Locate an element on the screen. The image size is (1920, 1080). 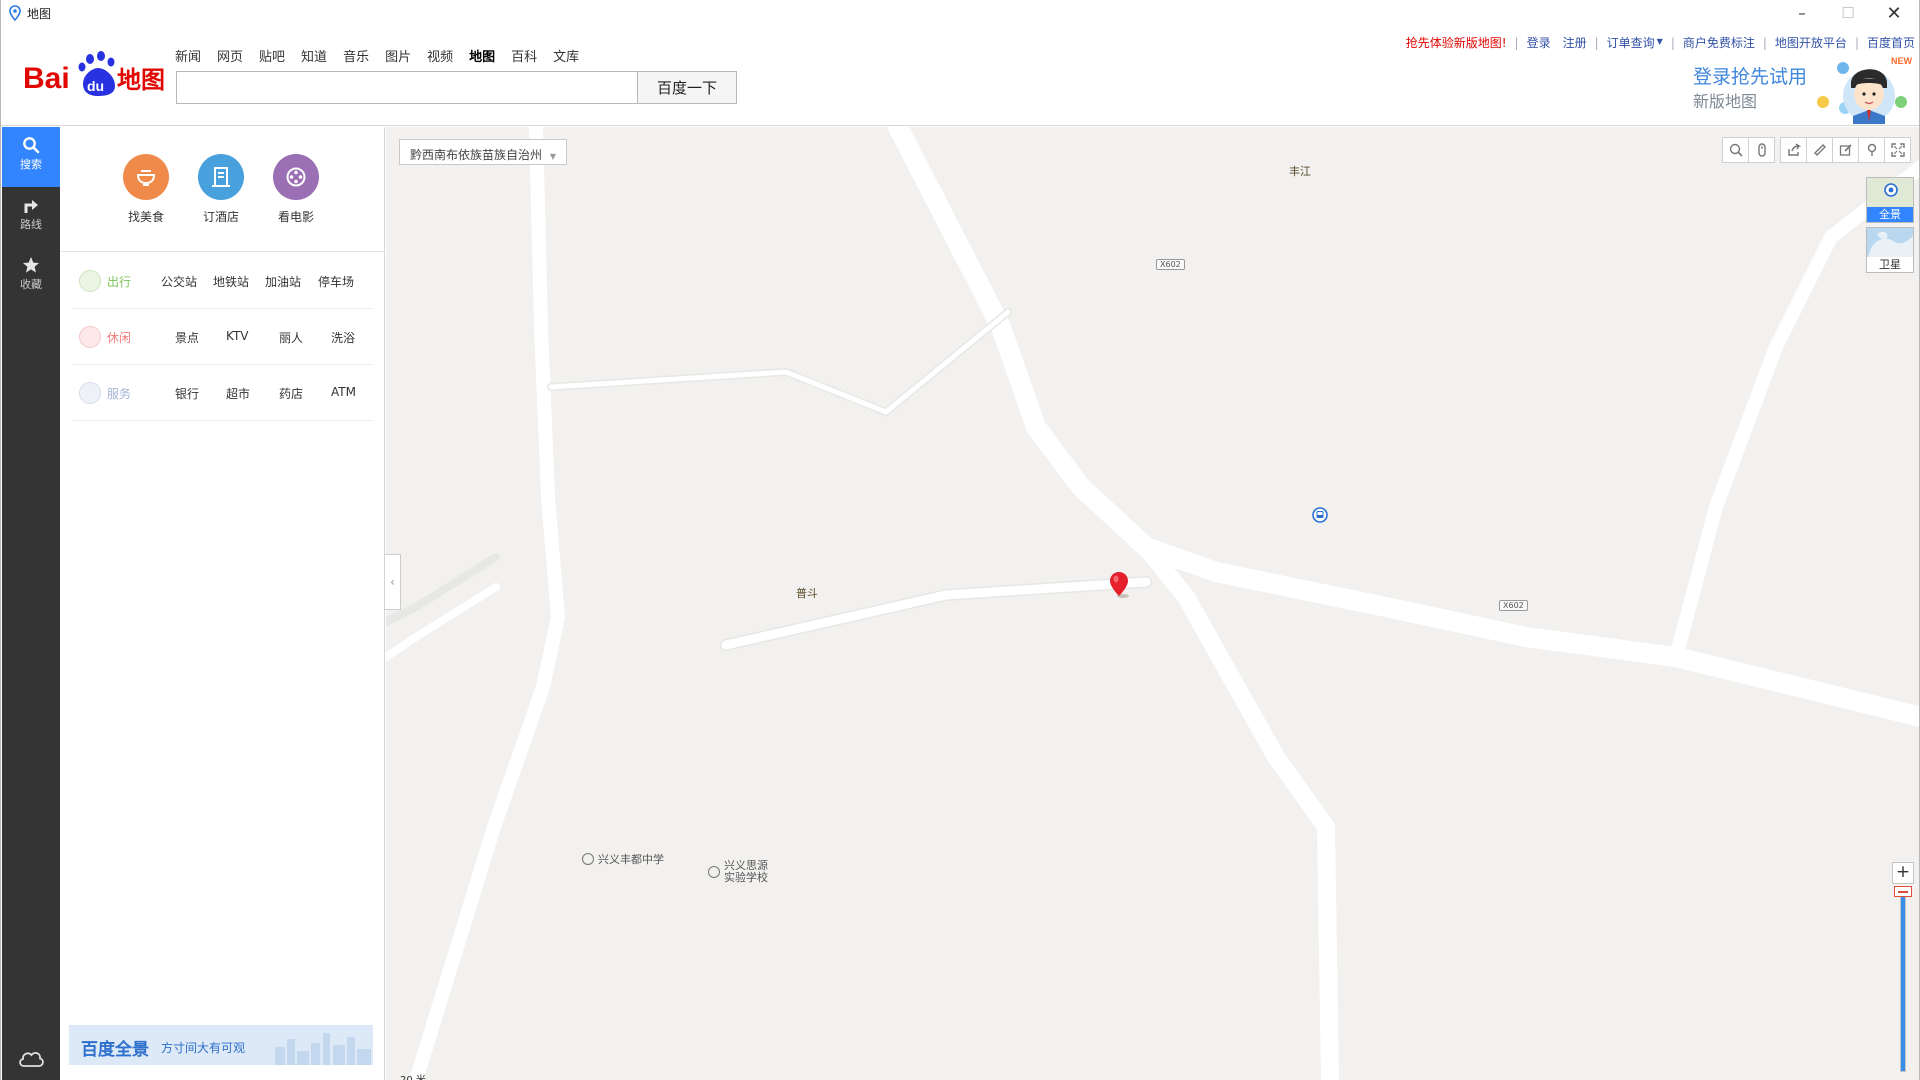
panorama-icon is located at coordinates (1890, 194).